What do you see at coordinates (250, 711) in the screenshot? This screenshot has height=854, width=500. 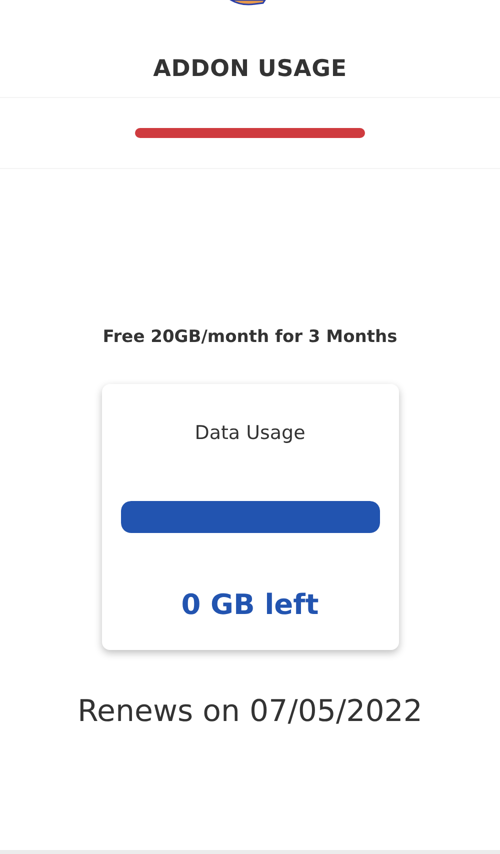 I see `renewal-date: Renews on 07/05/2022` at bounding box center [250, 711].